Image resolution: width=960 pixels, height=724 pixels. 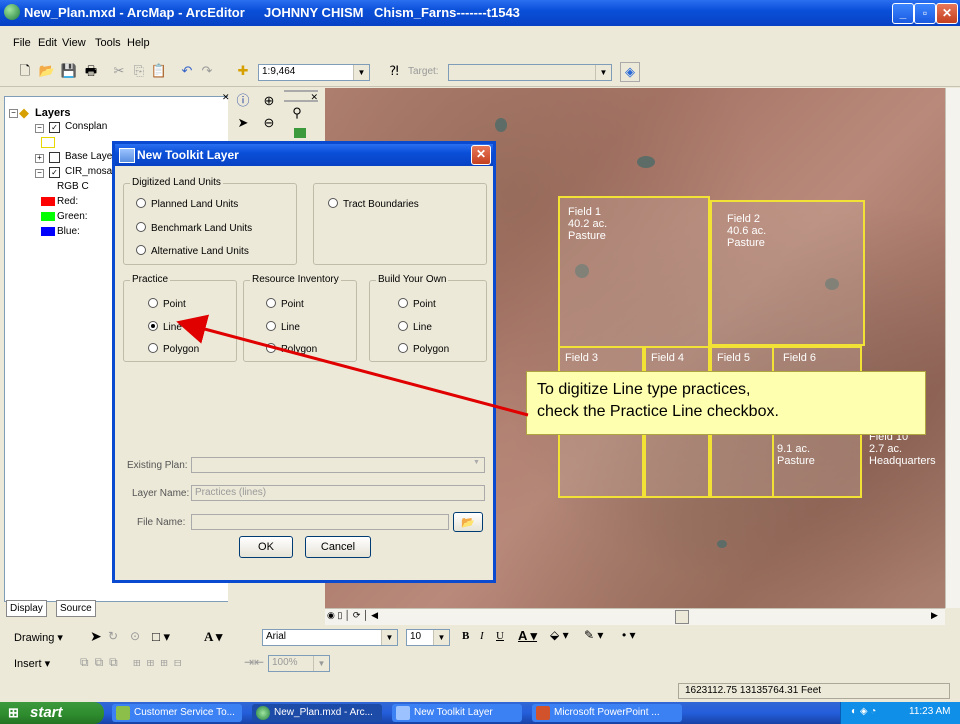 I want to click on base-layers-checkbox, so click(x=54, y=157).